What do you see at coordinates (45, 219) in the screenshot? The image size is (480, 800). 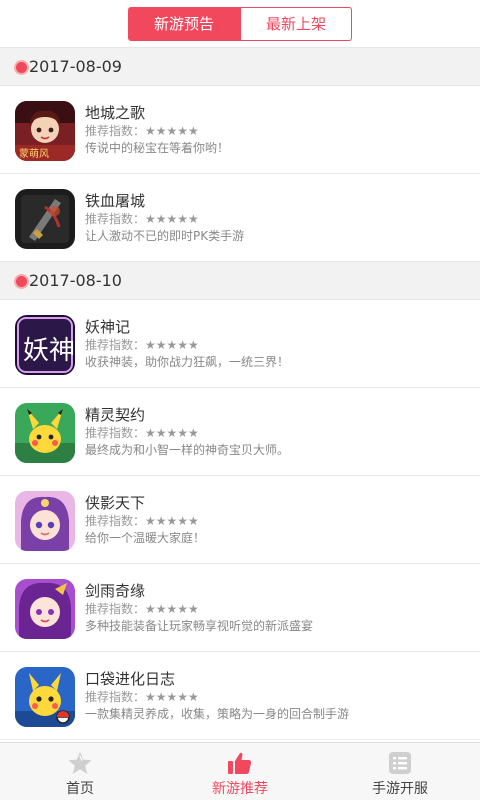 I see `game-icon-tiexue` at bounding box center [45, 219].